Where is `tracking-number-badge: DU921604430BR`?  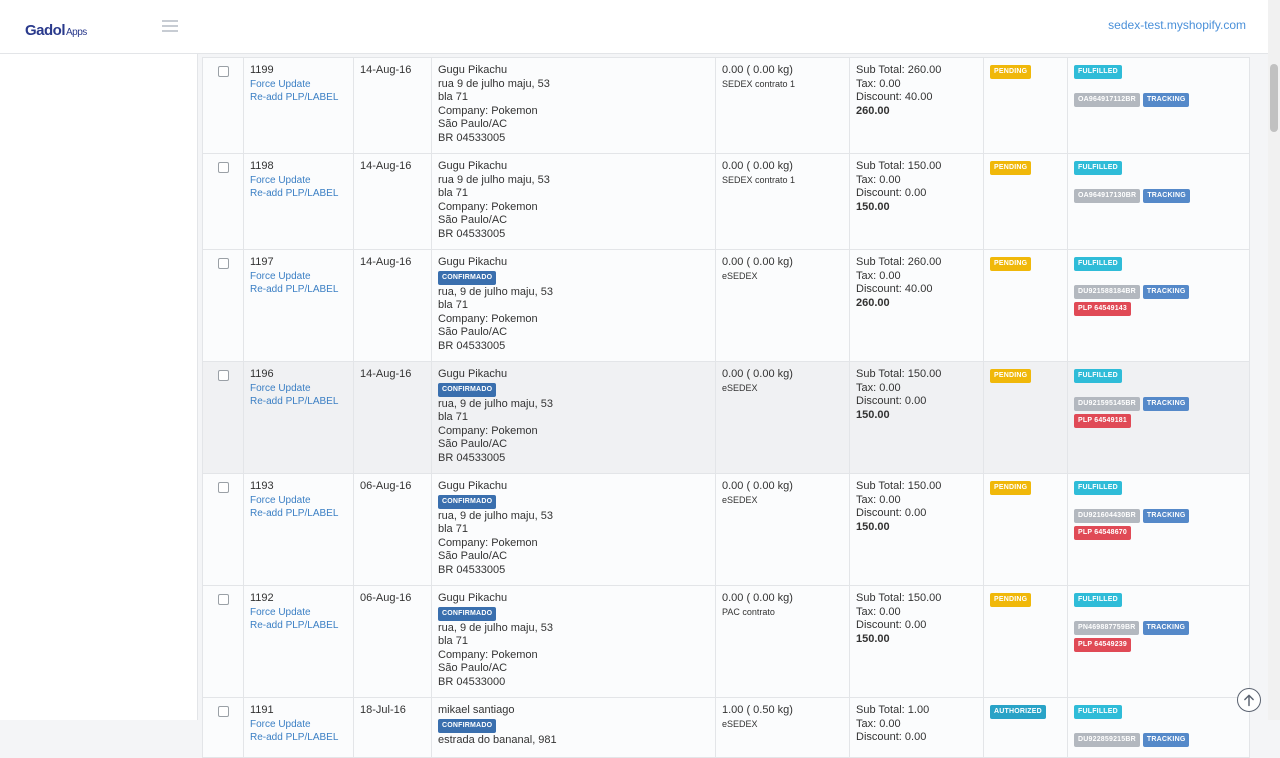
tracking-number-badge: DU921604430BR is located at coordinates (1107, 516).